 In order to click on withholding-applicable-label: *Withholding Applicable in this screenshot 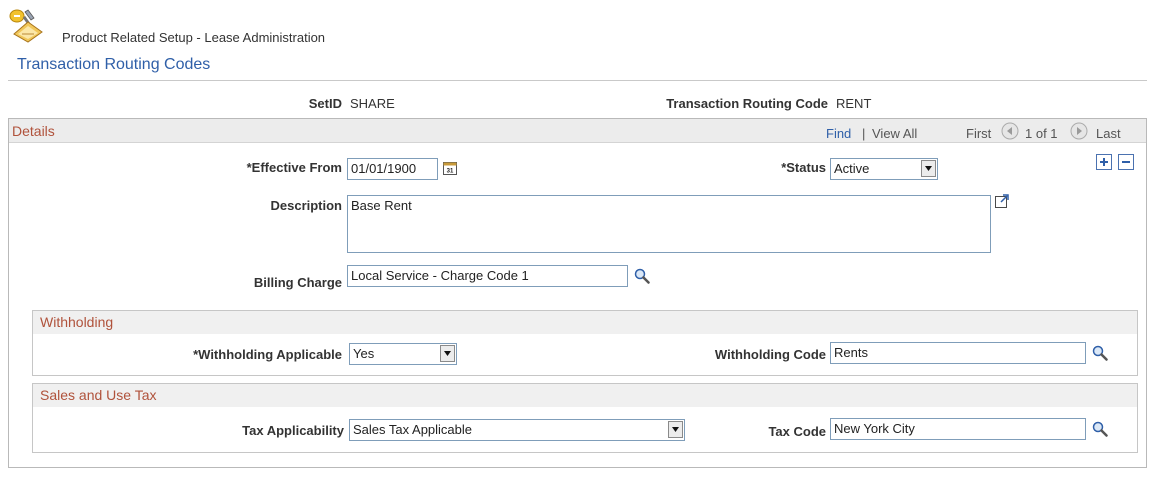, I will do `click(267, 354)`.